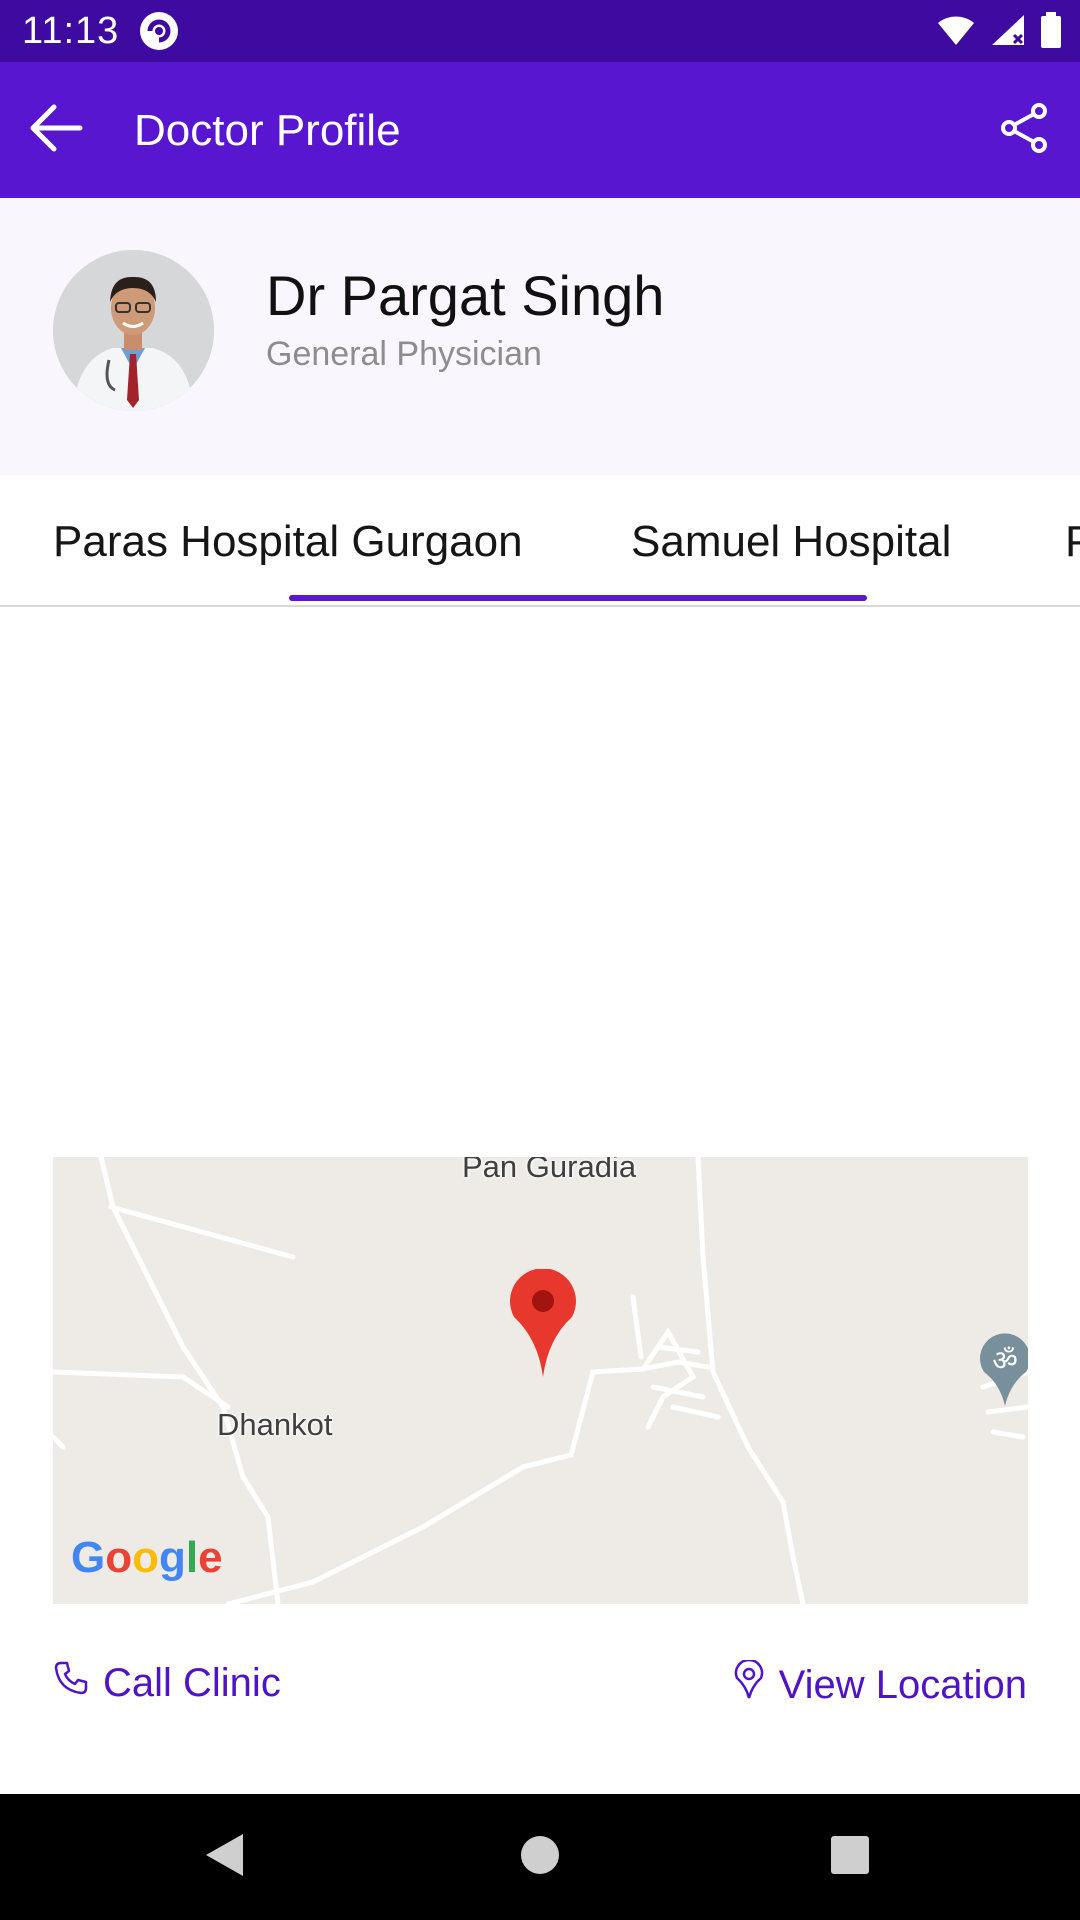  Describe the element at coordinates (540, 1686) in the screenshot. I see `clinic-actions: Call Clinic View Location` at that location.